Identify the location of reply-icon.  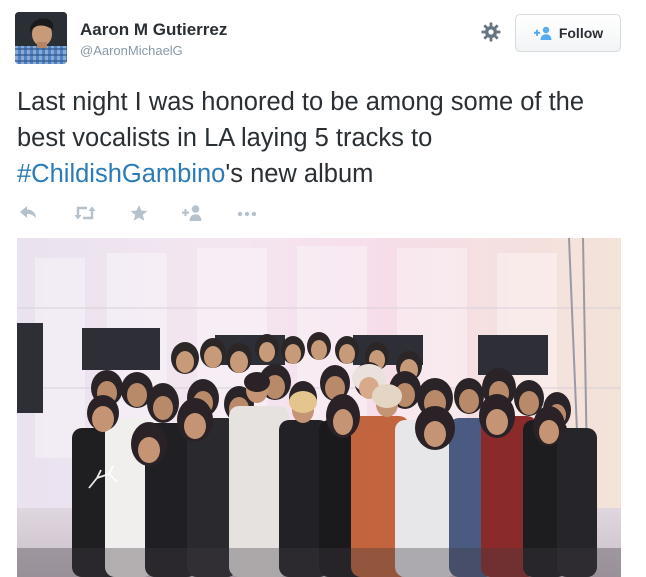
(31, 213).